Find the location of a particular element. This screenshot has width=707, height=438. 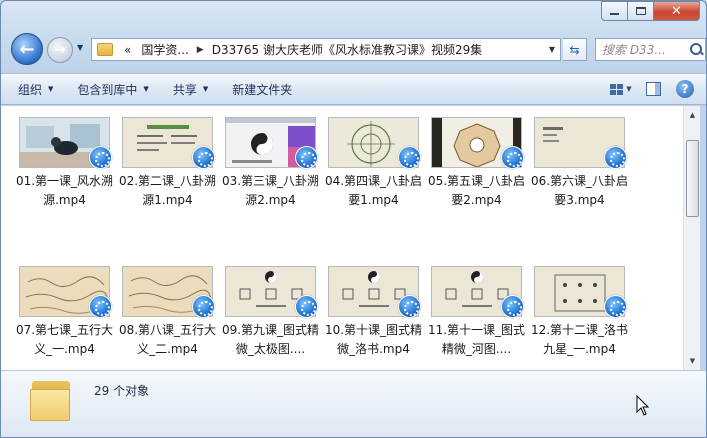

share-menu: 共享 ▼ is located at coordinates (190, 89).